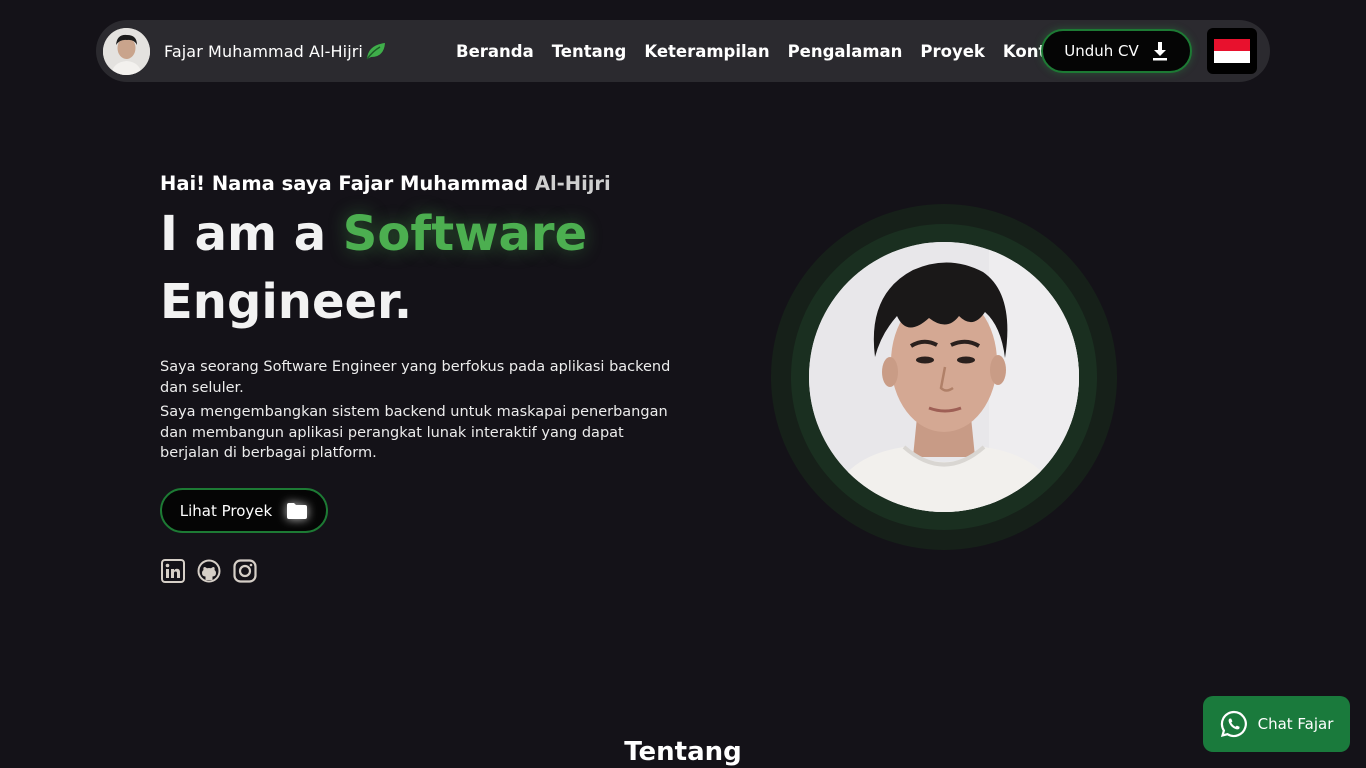 This screenshot has width=1366, height=768. I want to click on greeting-surname: Al-Hijri, so click(572, 183).